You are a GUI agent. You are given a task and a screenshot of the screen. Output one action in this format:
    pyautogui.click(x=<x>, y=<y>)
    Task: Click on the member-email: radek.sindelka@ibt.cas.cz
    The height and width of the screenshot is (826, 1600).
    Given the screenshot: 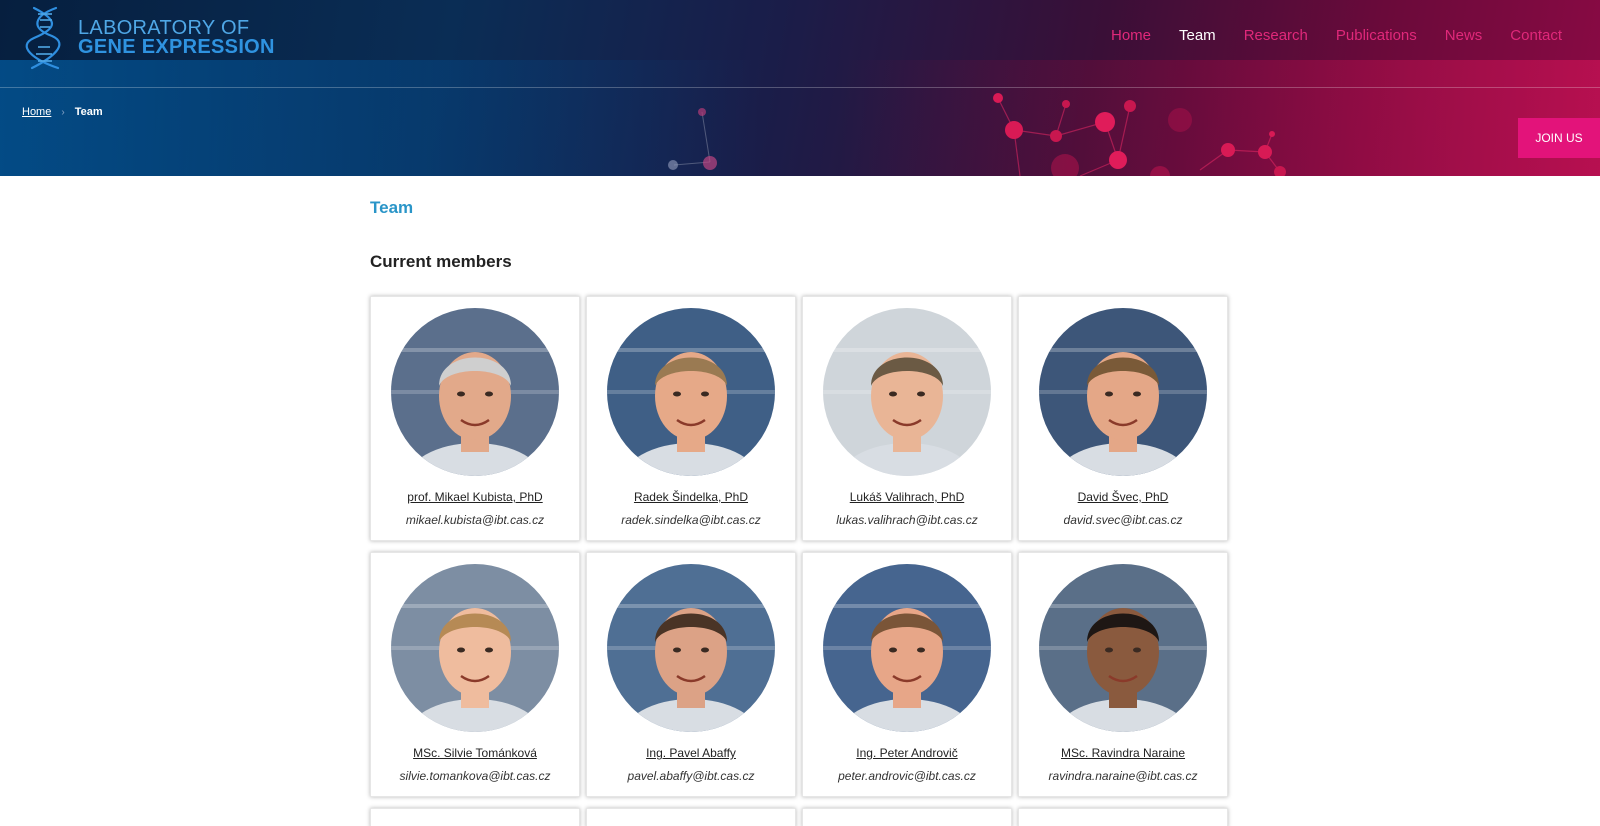 What is the action you would take?
    pyautogui.click(x=691, y=520)
    